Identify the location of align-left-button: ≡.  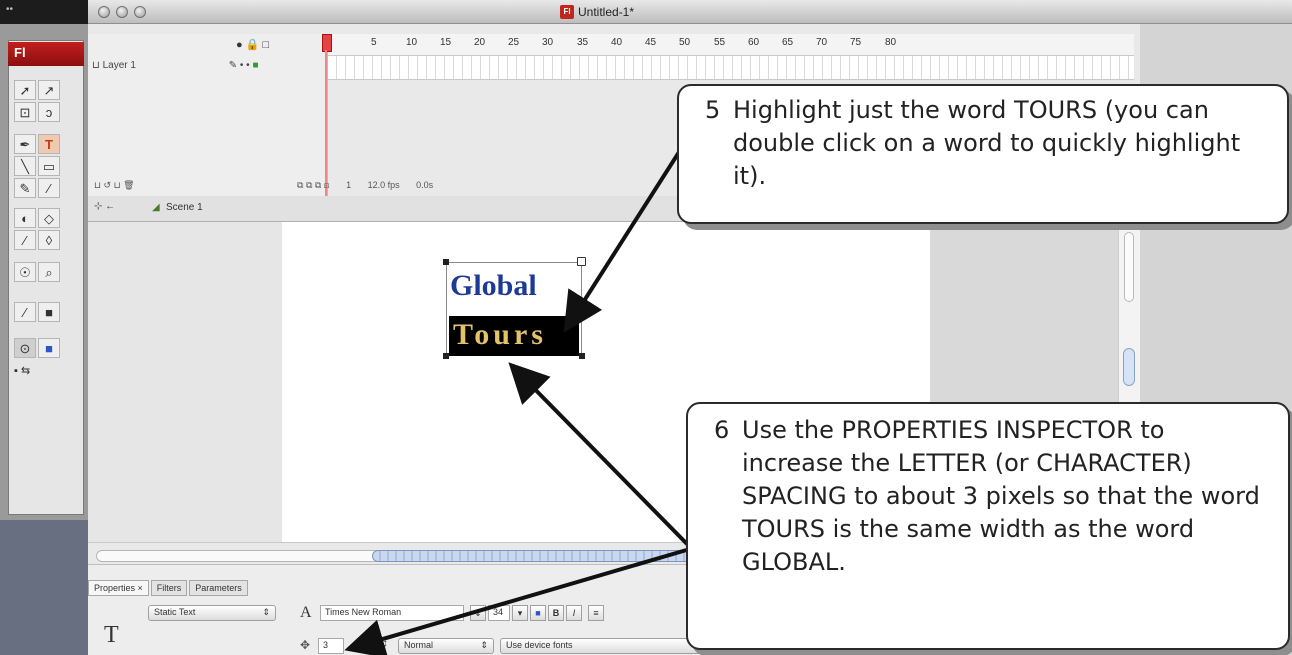
(596, 613).